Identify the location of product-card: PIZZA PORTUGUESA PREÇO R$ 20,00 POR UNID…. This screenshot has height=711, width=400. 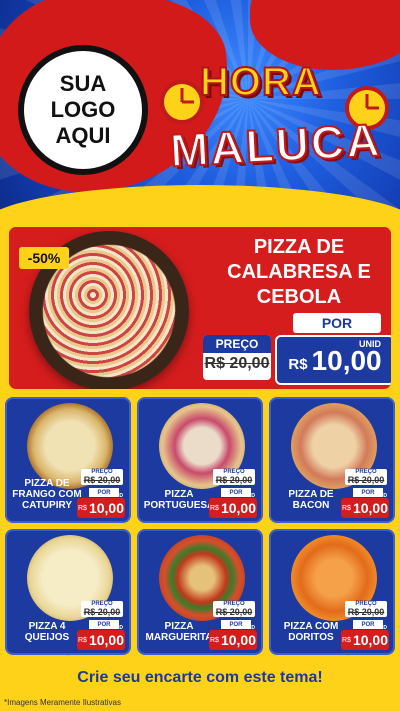
(200, 460).